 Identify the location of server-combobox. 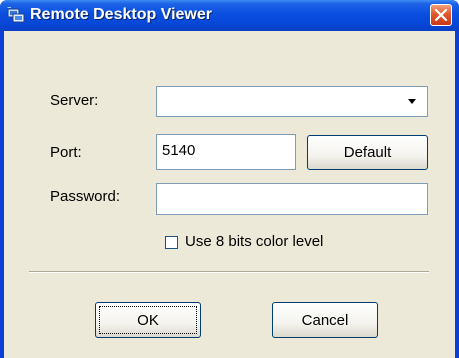
(292, 101).